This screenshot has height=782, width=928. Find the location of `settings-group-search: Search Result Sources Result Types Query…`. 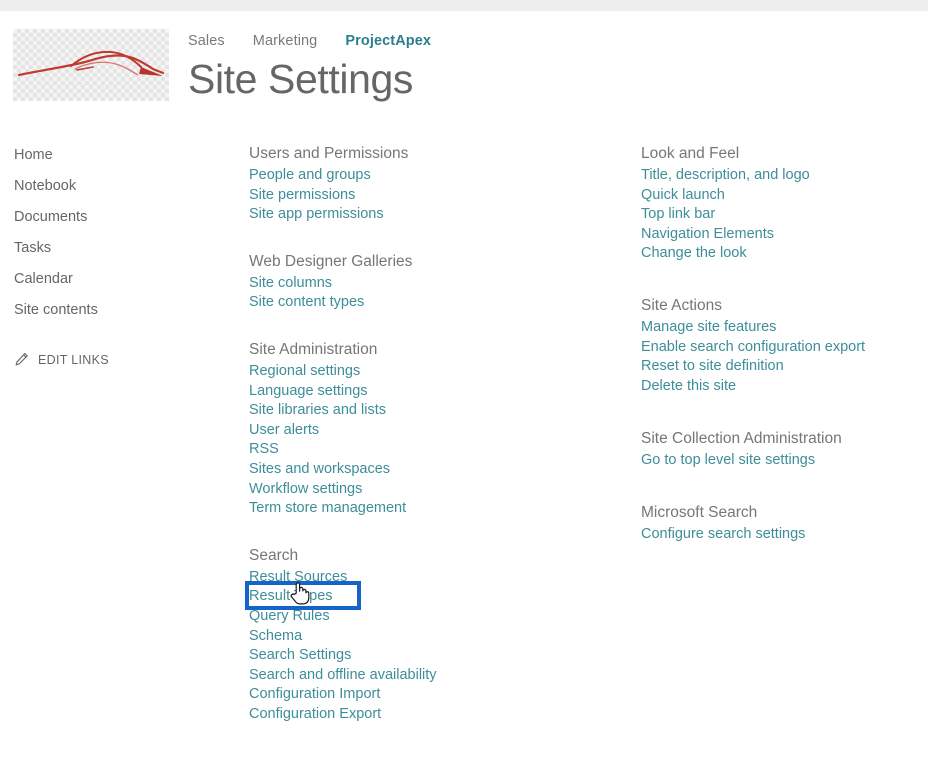

settings-group-search: Search Result Sources Result Types Query… is located at coordinates (419, 635).